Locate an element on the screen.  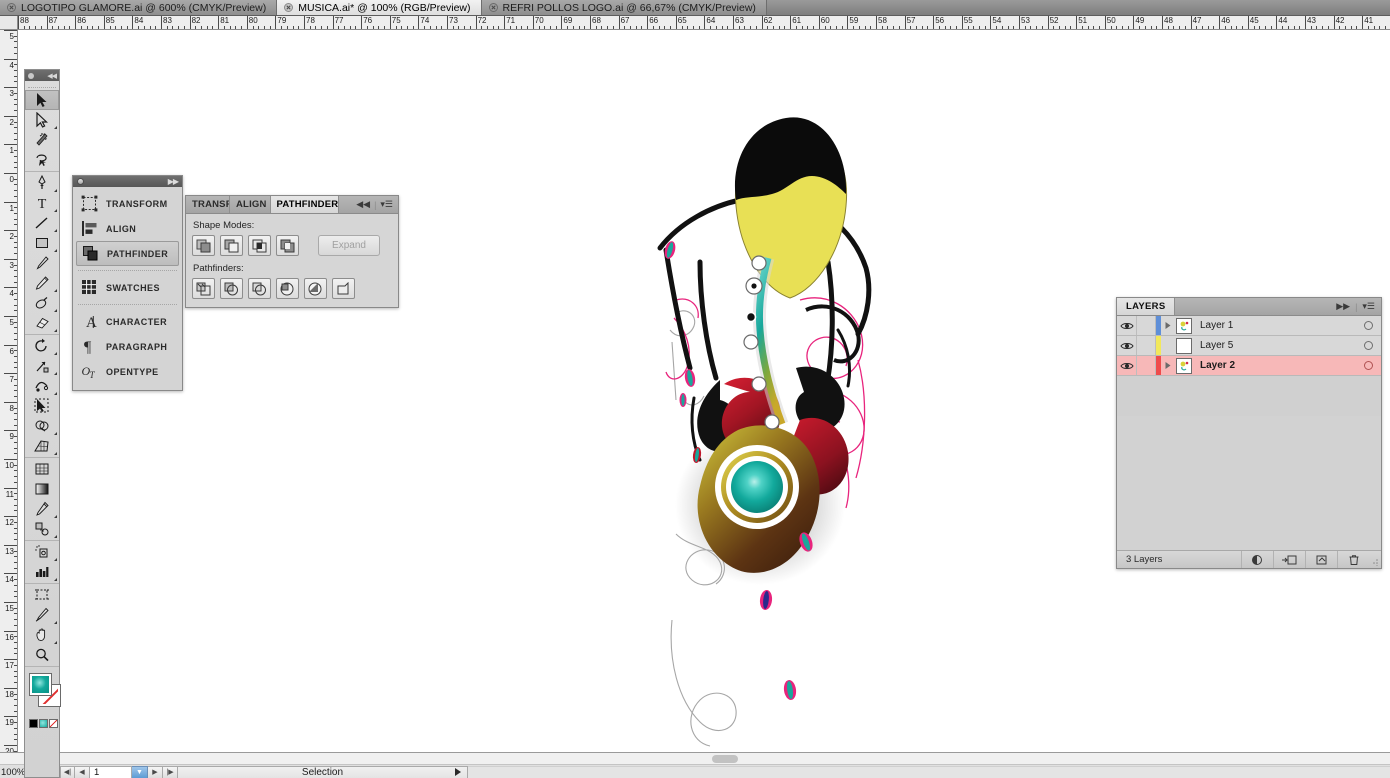
pathfinders-row is located at coordinates (292, 288).